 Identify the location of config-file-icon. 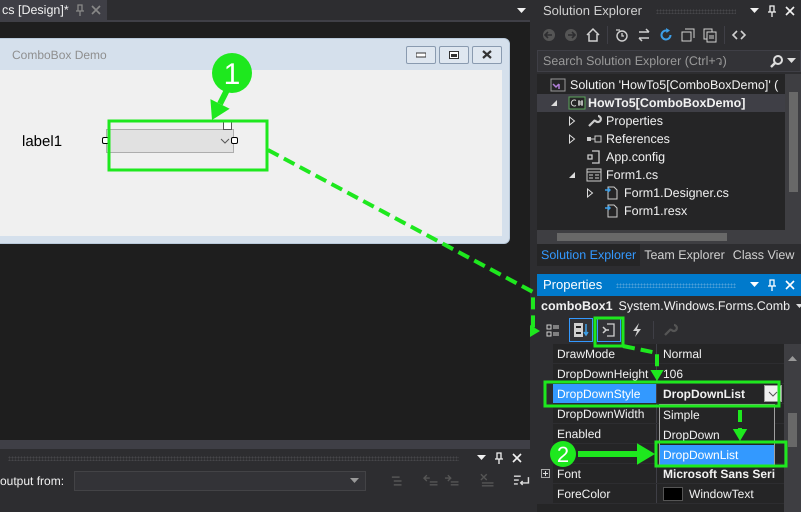
(594, 157).